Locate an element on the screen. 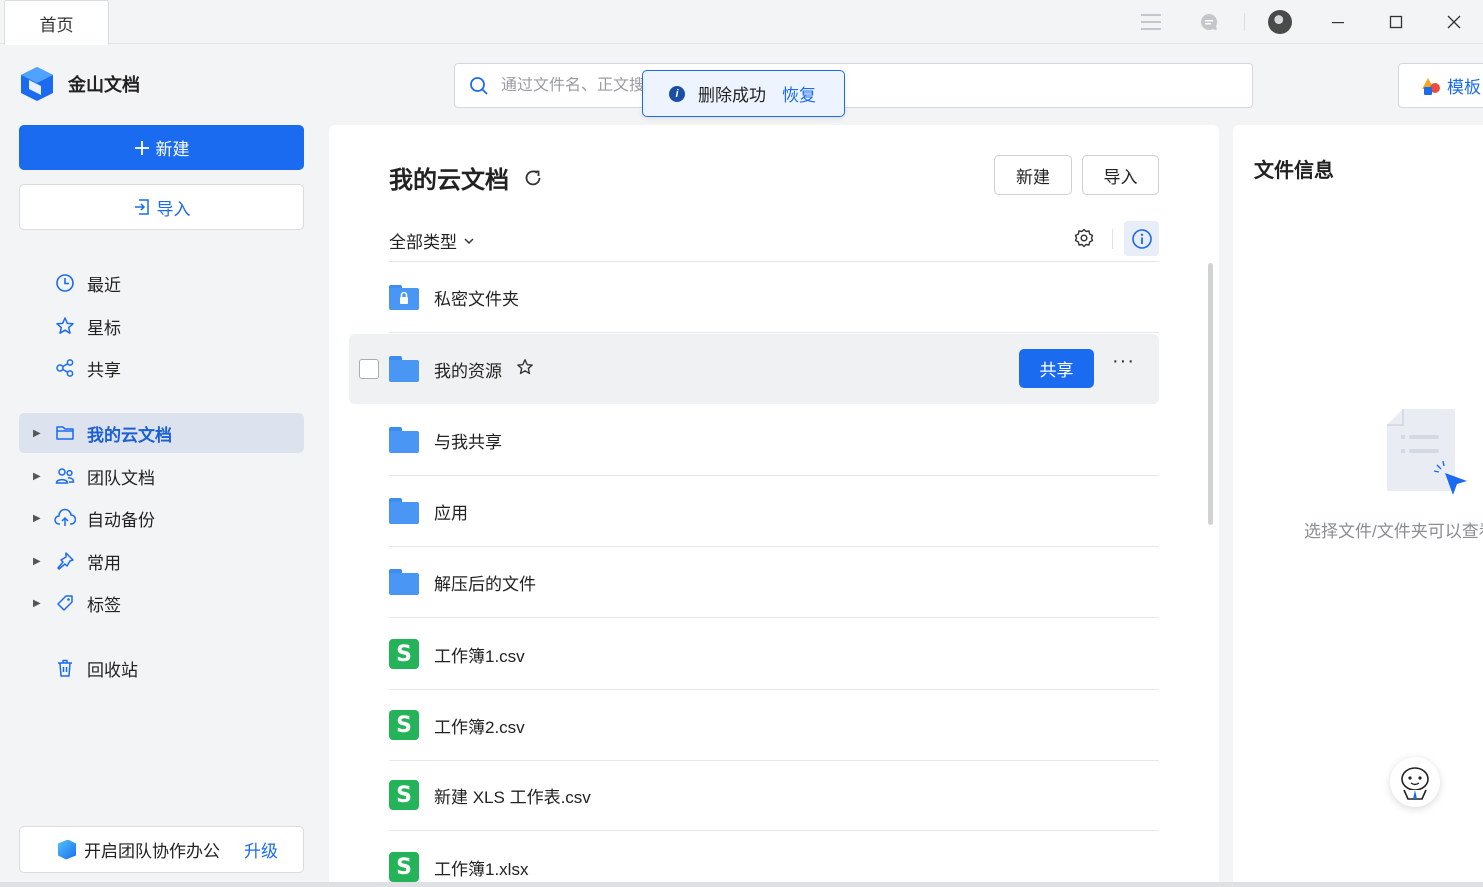  delete-success-toast: i 删除成功 恢复 is located at coordinates (743, 93).